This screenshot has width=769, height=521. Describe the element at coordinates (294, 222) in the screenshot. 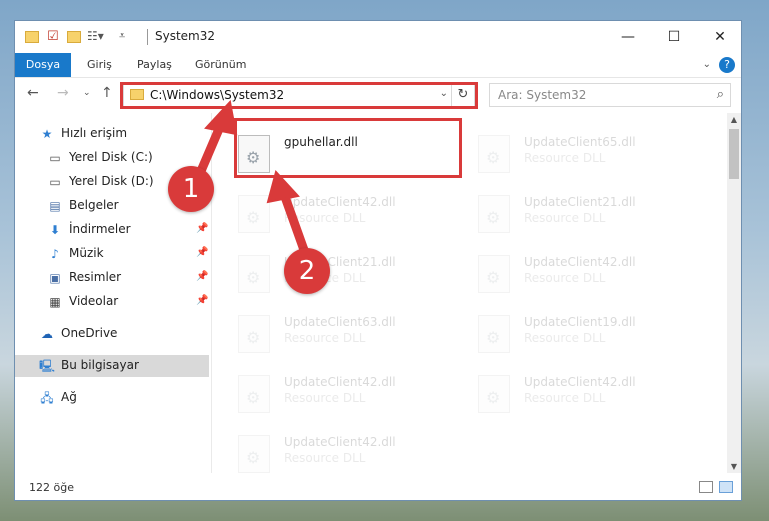

I see `arrow-2-shaft` at that location.